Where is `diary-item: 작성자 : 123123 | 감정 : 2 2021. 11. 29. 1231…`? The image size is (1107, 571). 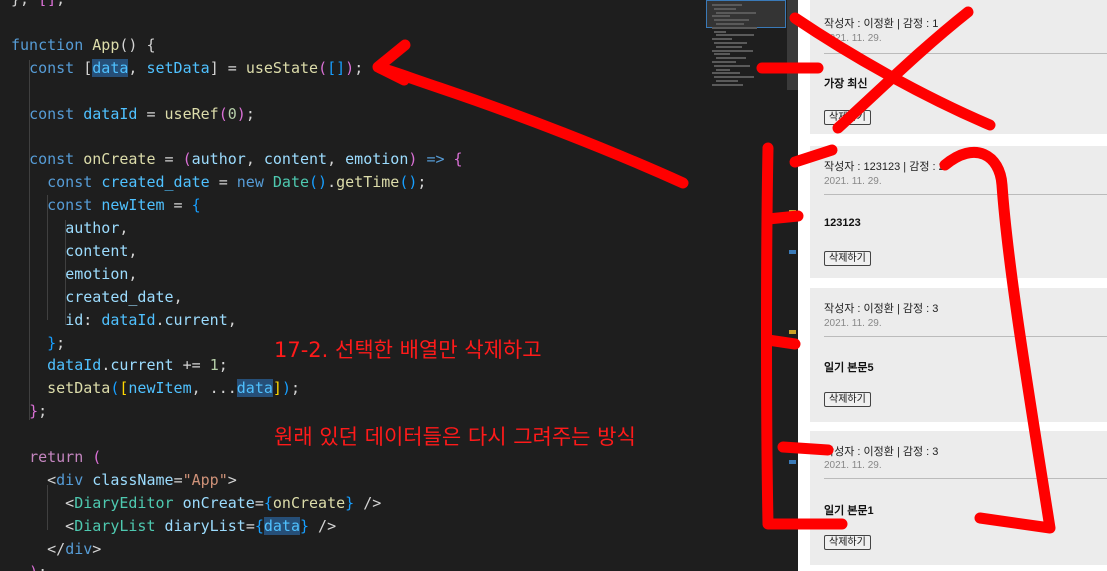
diary-item: 작성자 : 123123 | 감정 : 2 2021. 11. 29. 1231… is located at coordinates (958, 212).